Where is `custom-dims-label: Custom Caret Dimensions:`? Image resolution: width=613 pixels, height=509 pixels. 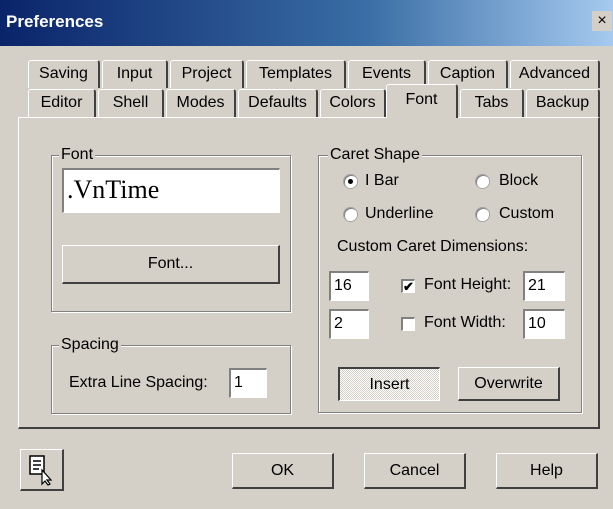 custom-dims-label: Custom Caret Dimensions: is located at coordinates (433, 246).